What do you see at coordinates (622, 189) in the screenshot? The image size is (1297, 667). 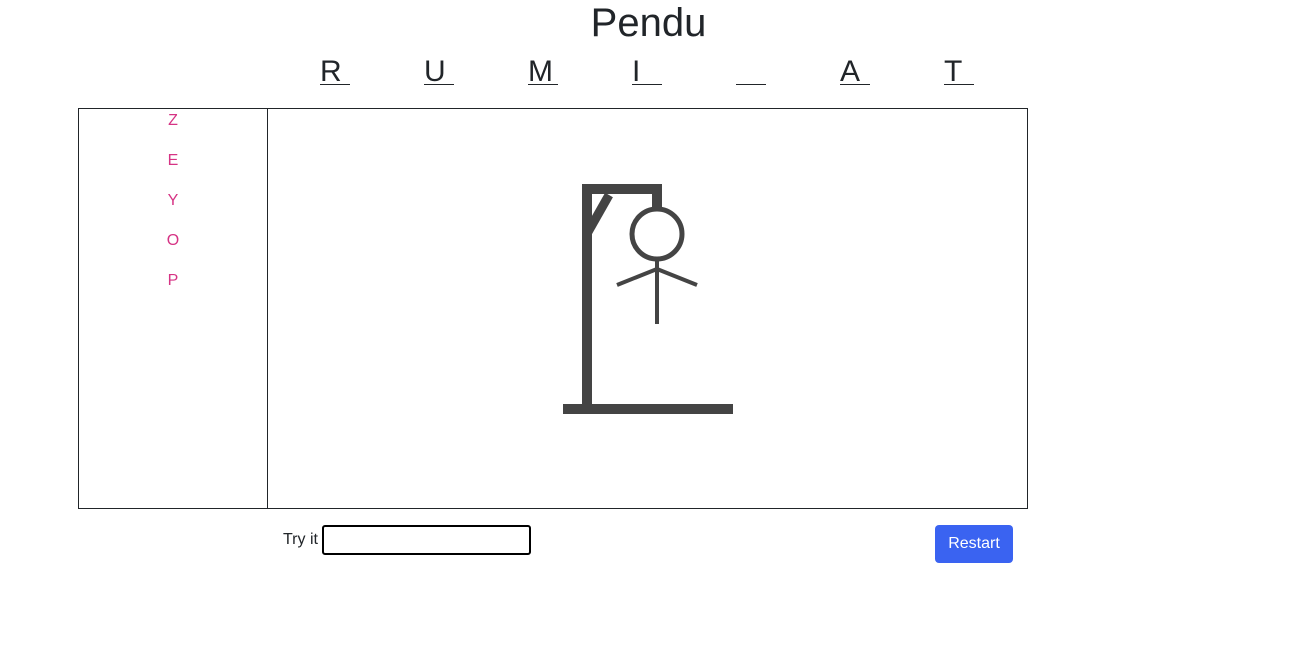 I see `gallows-beam` at bounding box center [622, 189].